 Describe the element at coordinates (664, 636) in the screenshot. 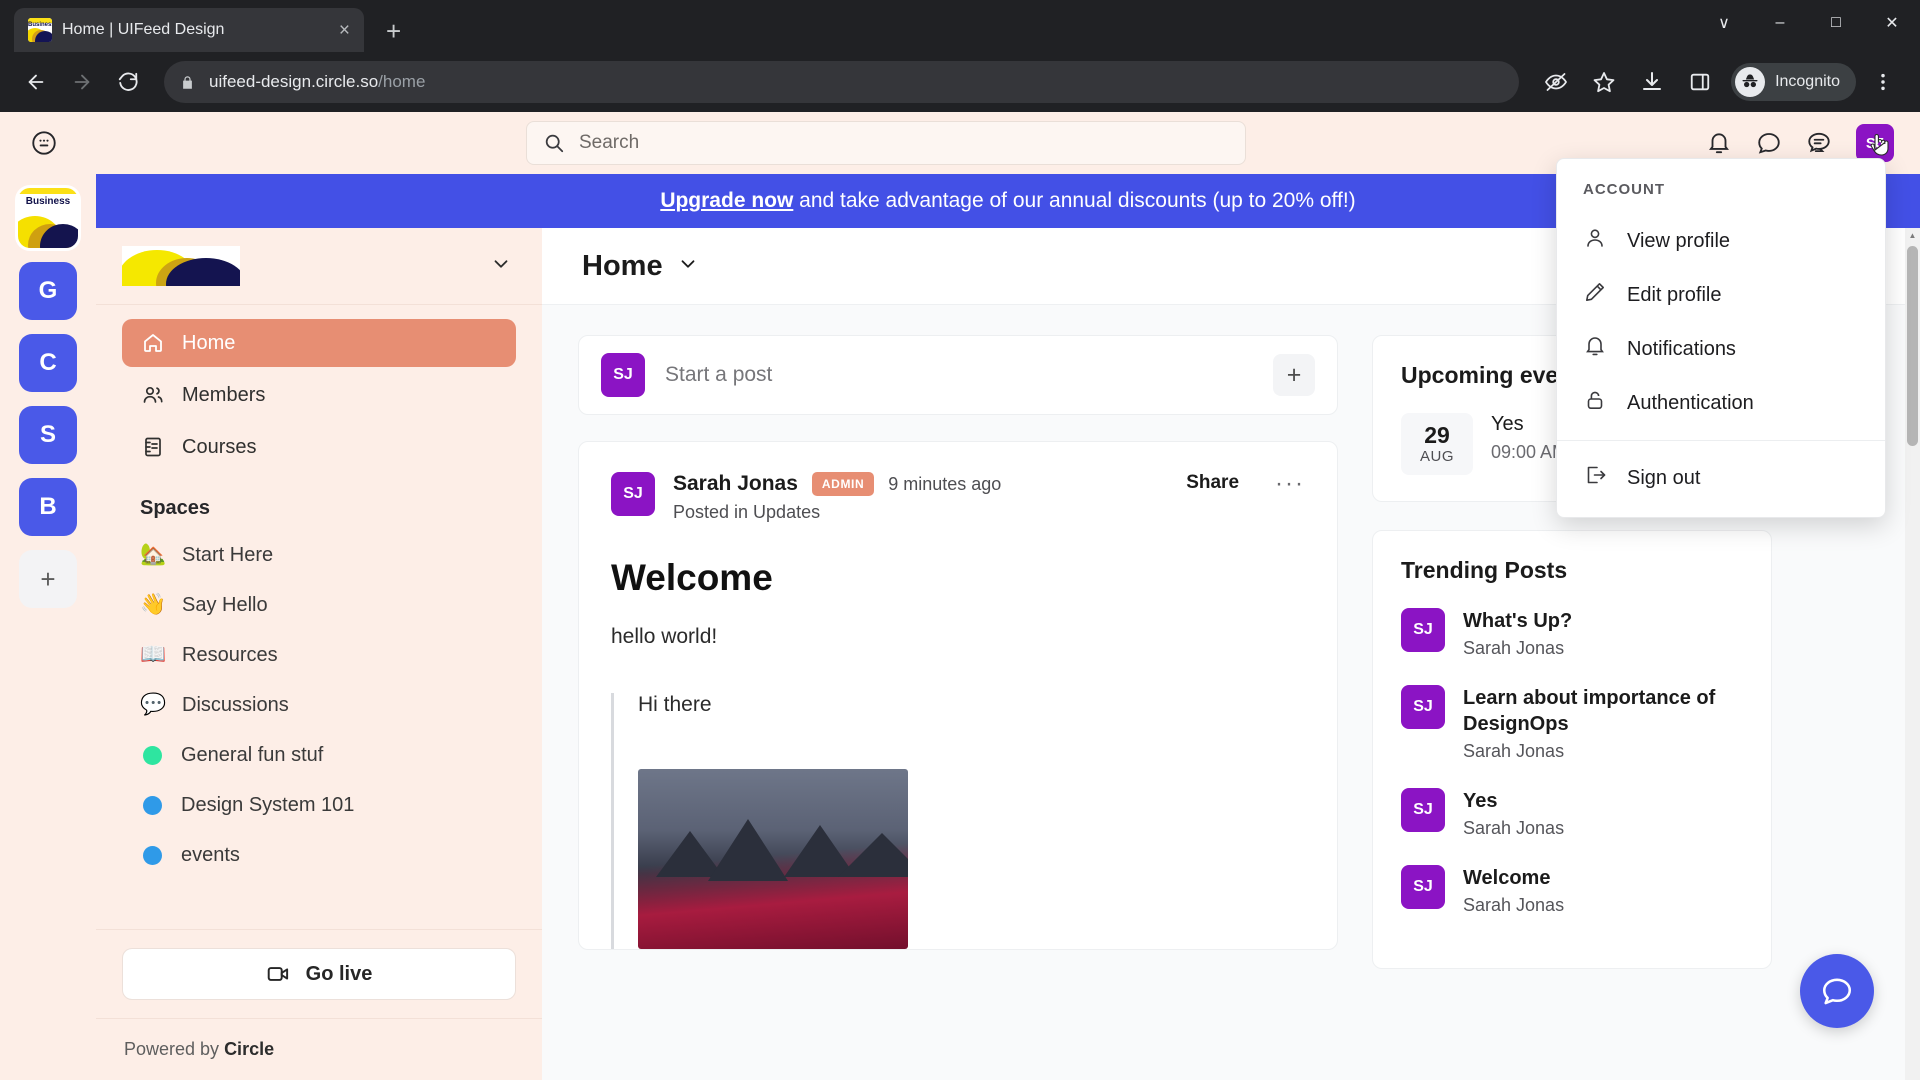

I see `post-body: hello world!` at that location.